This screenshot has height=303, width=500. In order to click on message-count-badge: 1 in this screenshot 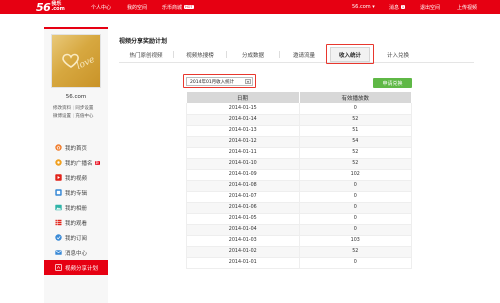, I will do `click(403, 7)`.